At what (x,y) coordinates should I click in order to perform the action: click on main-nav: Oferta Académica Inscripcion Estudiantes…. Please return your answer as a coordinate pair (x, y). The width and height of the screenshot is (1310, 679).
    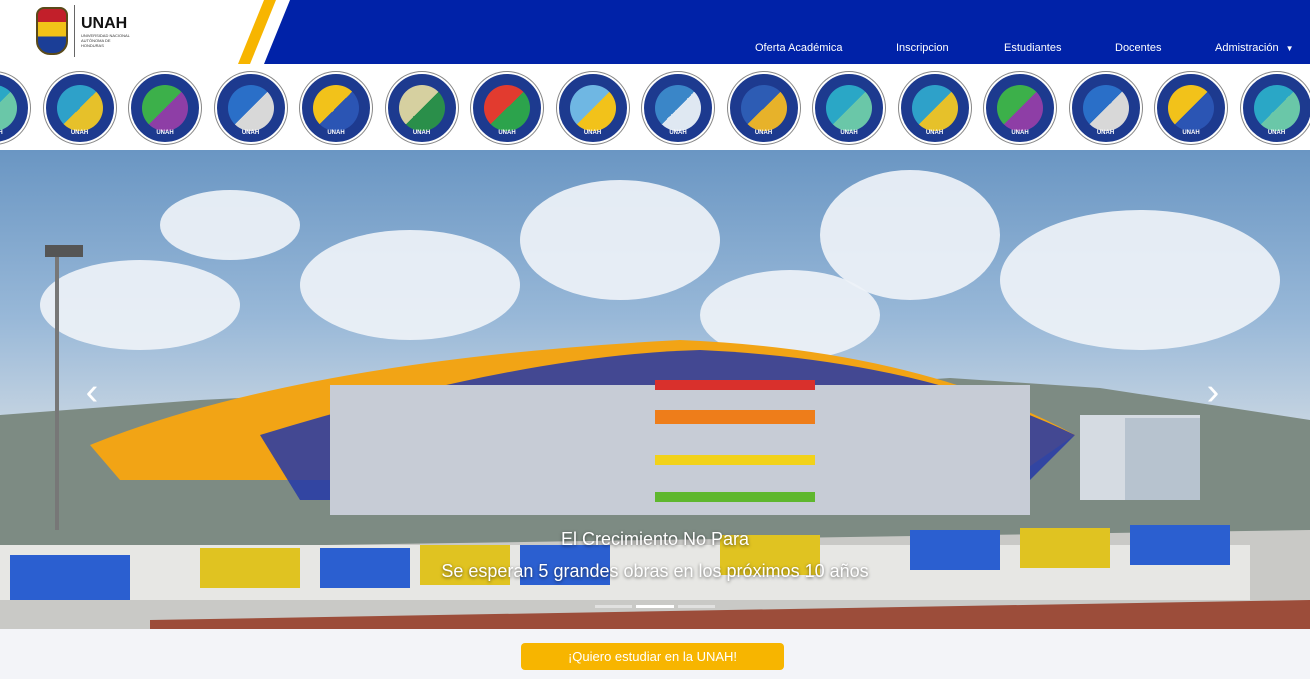
    Looking at the image, I should click on (655, 48).